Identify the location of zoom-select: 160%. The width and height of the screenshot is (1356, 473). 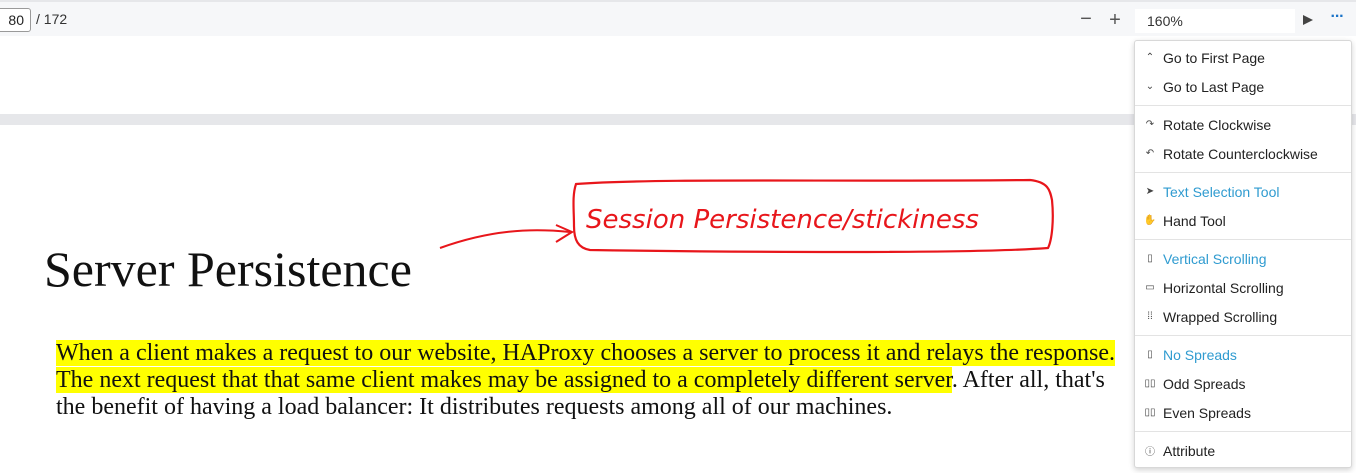
(1215, 21).